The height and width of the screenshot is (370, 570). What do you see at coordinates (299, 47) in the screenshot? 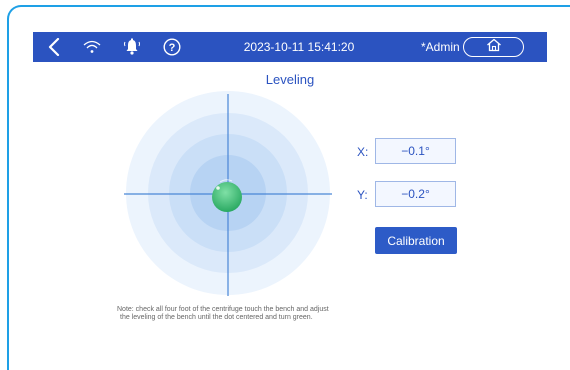
I see `datetime-display: 2023-10-11 15:41:20` at bounding box center [299, 47].